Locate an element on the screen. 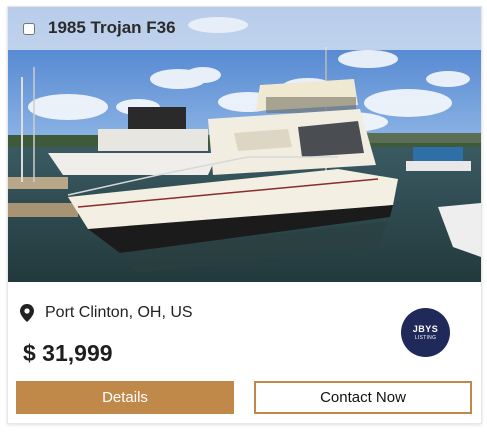 This screenshot has height=433, width=487. contact-now-button: Contact Now is located at coordinates (363, 397).